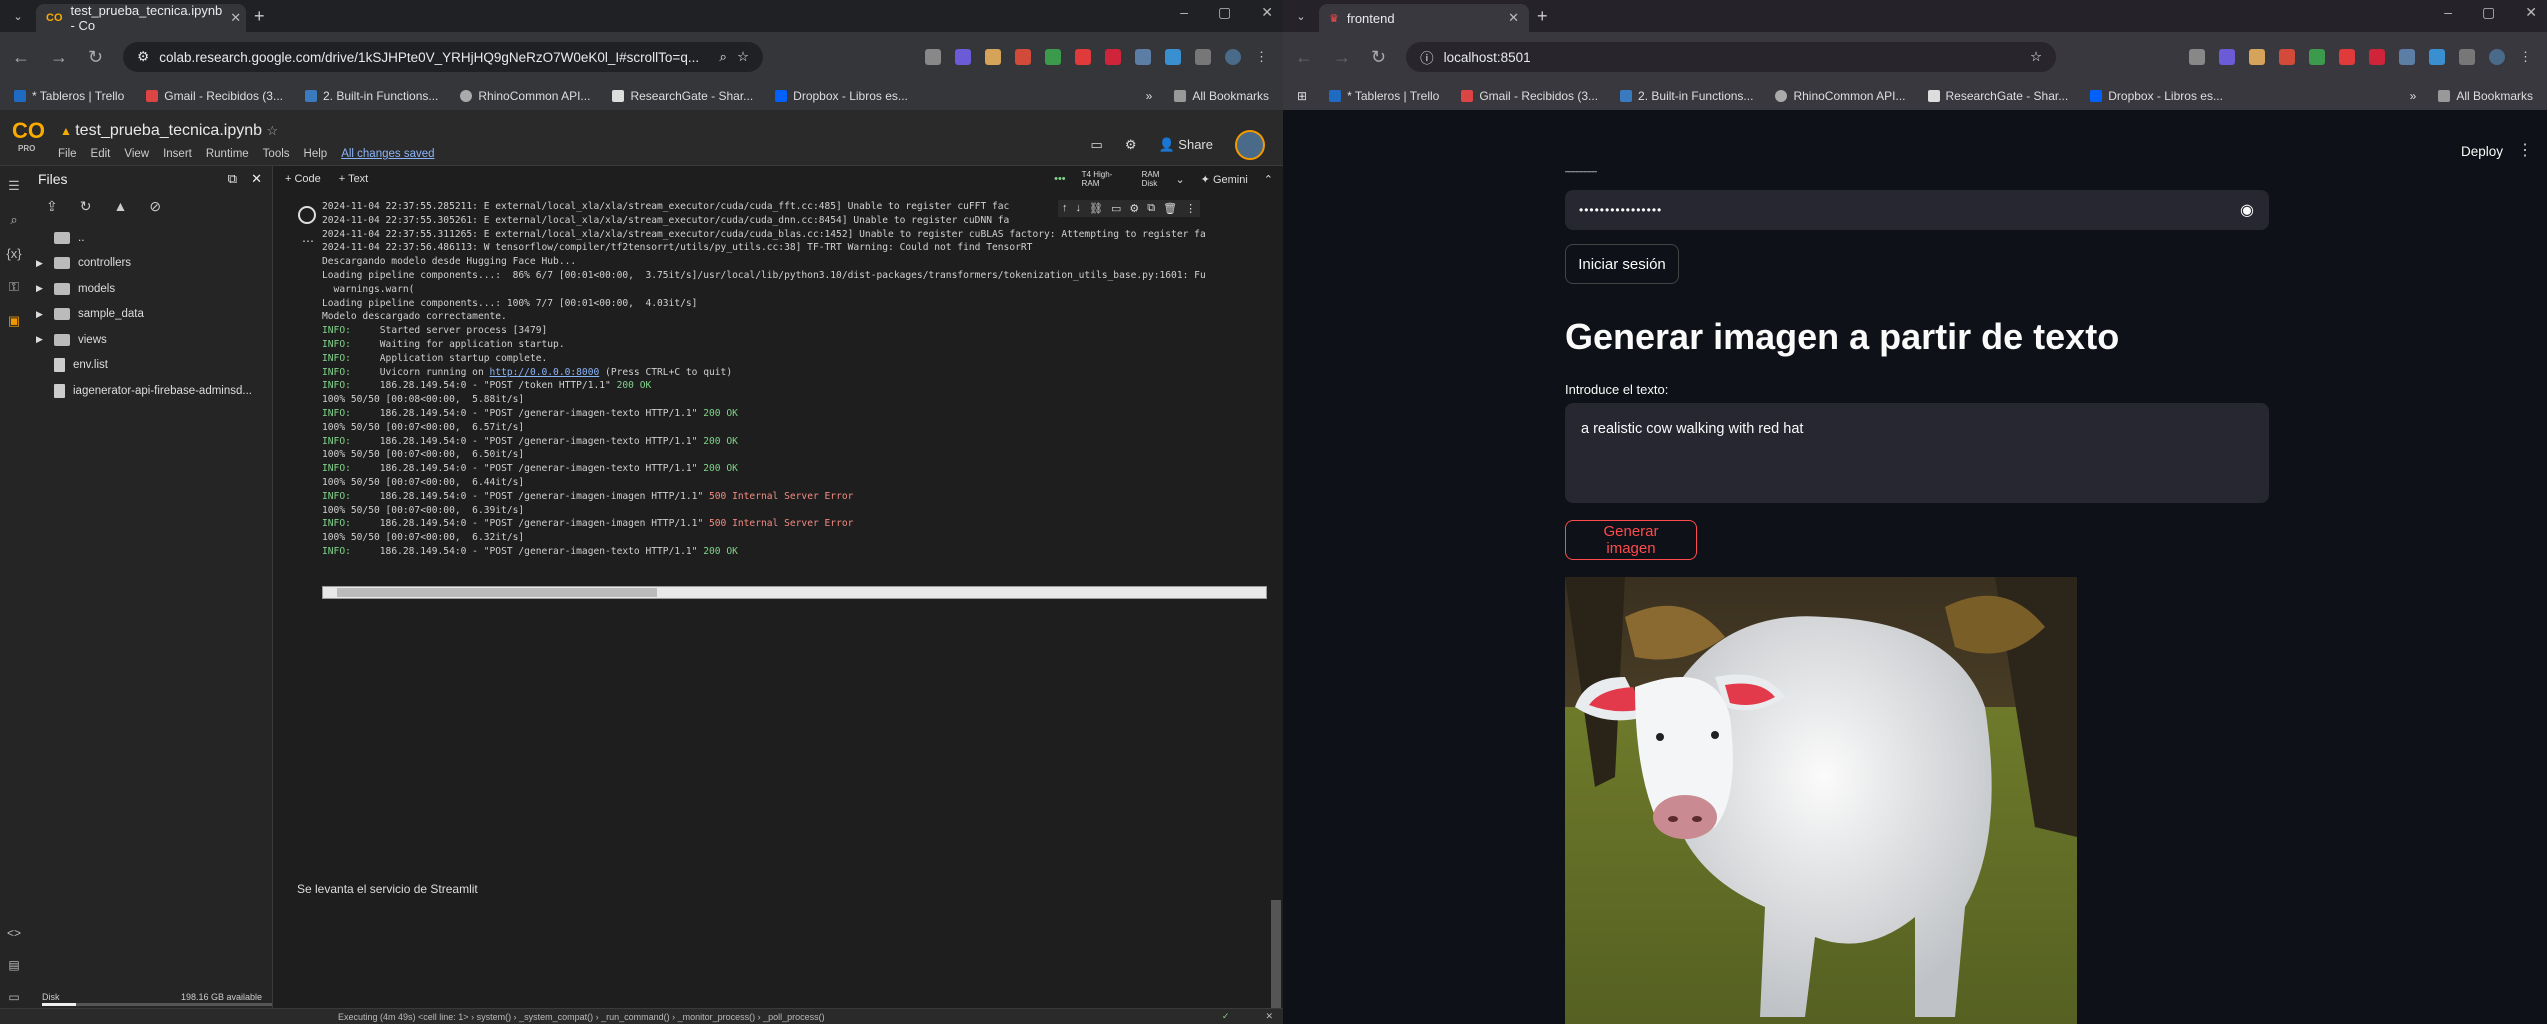  What do you see at coordinates (13, 253) in the screenshot?
I see `variables-icon: {x}` at bounding box center [13, 253].